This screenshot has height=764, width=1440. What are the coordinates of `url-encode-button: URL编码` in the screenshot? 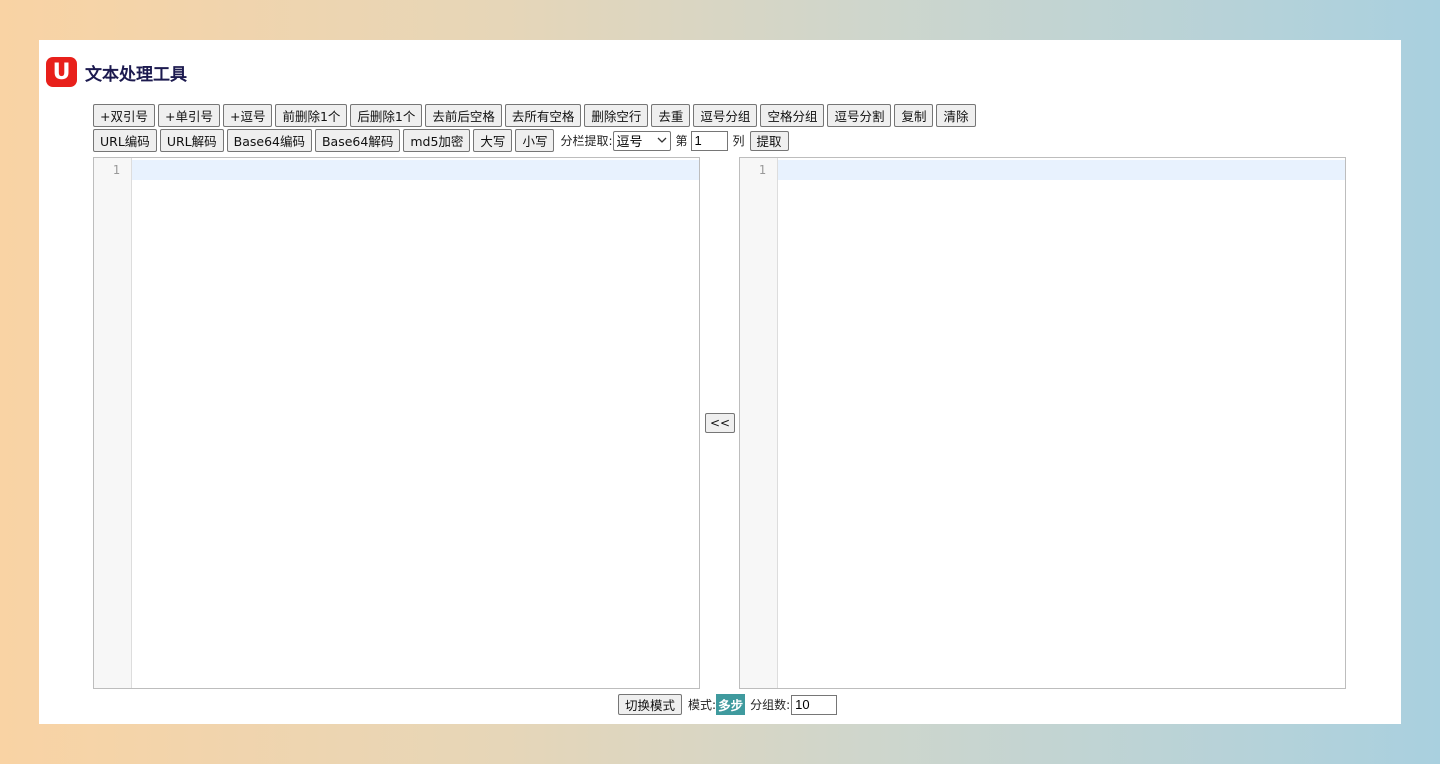 It's located at (125, 140).